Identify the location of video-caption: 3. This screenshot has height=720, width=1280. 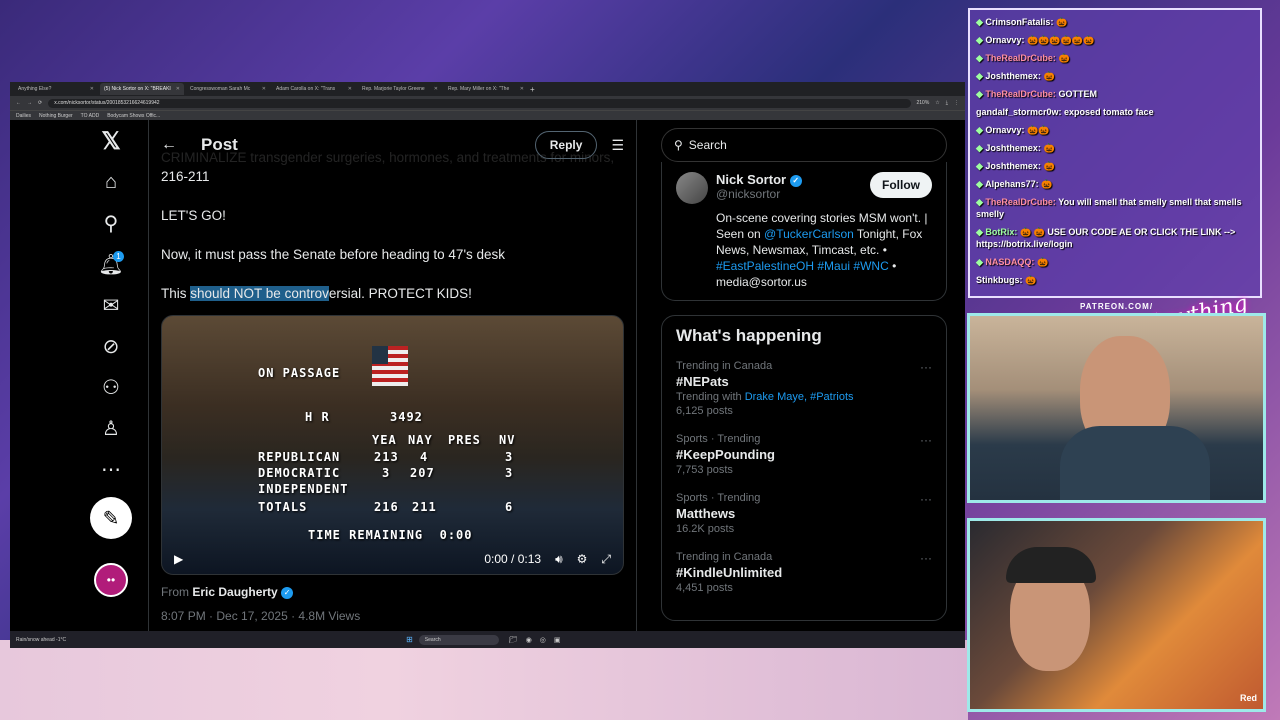
(509, 473).